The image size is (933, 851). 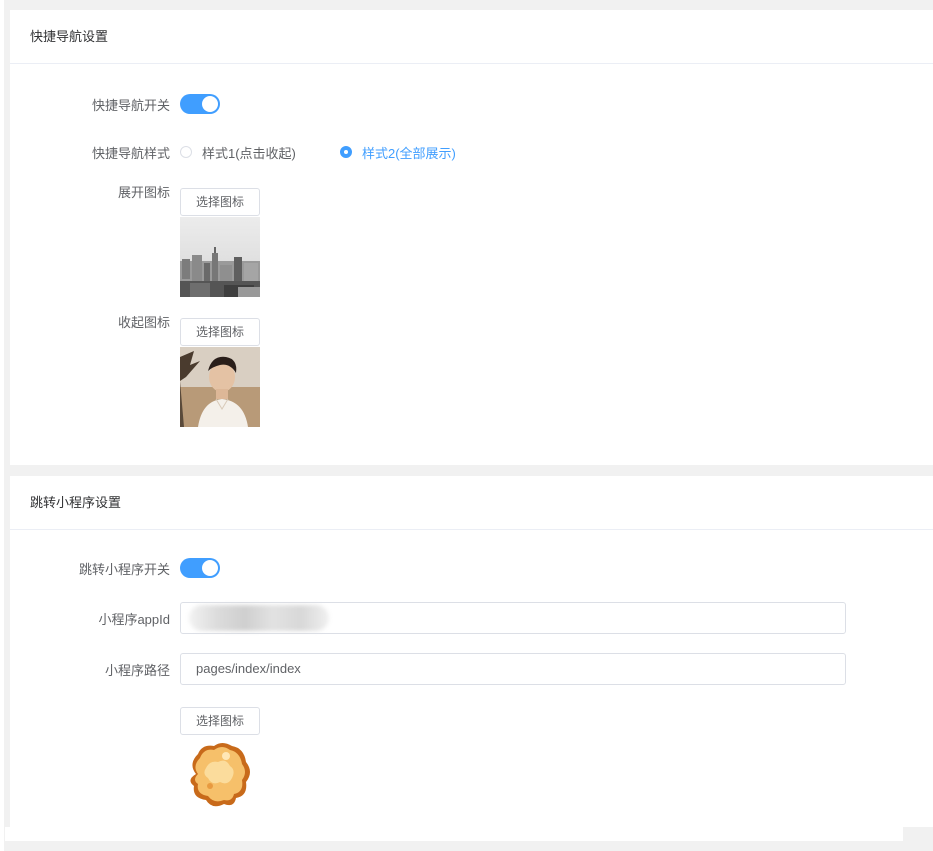 I want to click on style-option-2: 样式2(全部展示), so click(x=398, y=152).